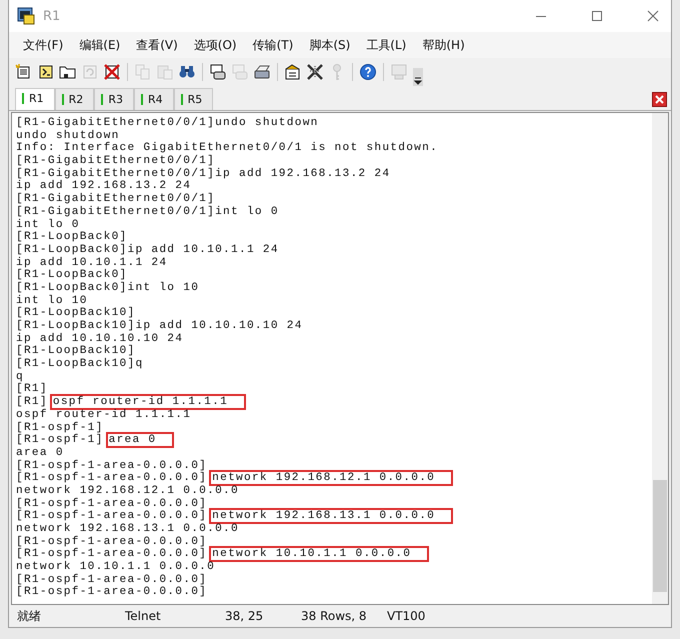  Describe the element at coordinates (218, 72) in the screenshot. I see `print-setup-icon` at that location.